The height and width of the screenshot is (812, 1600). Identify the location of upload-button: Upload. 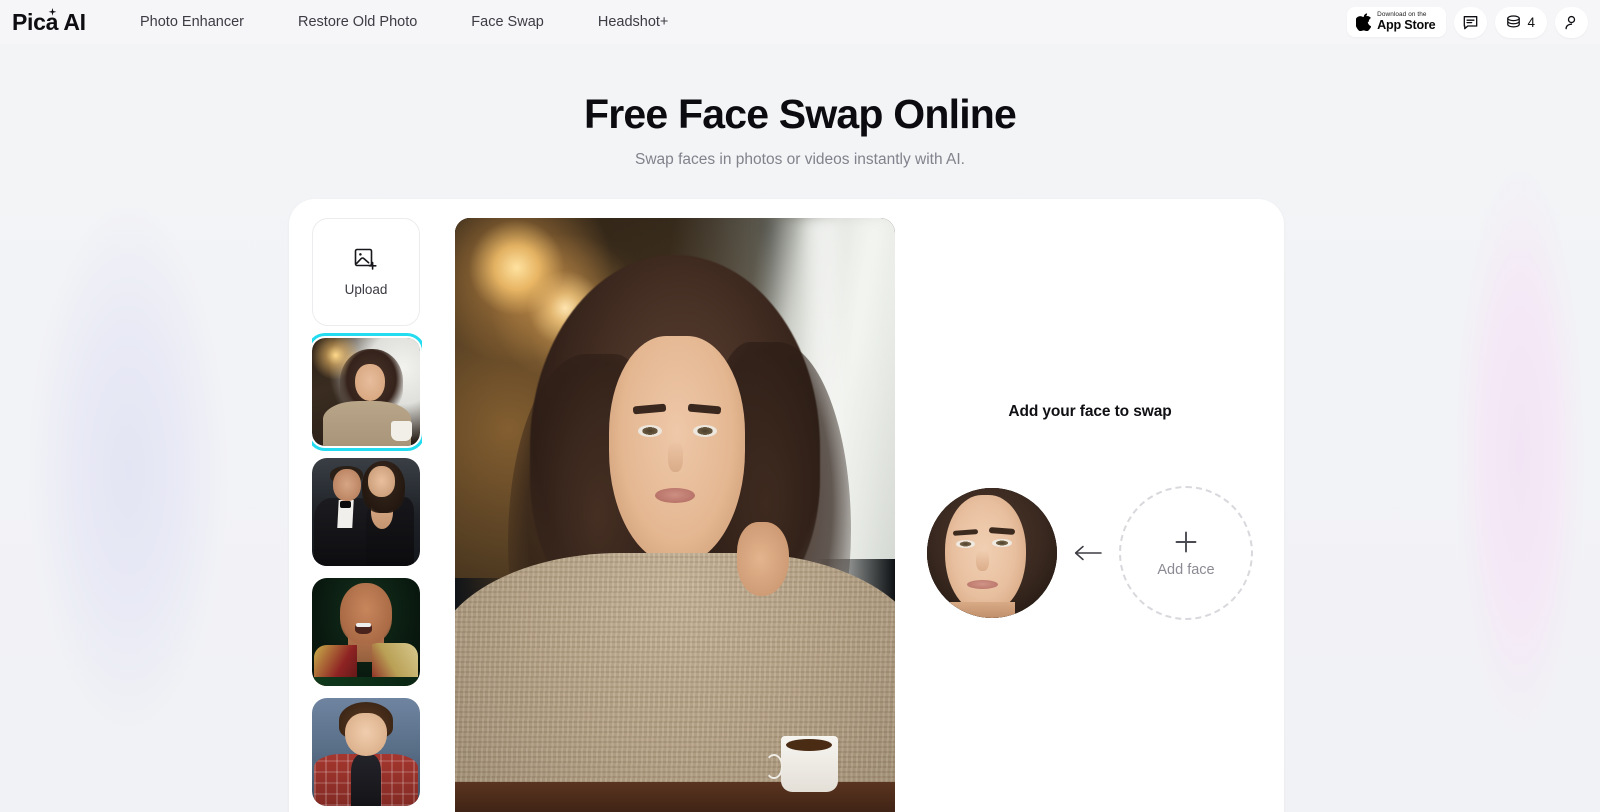
(366, 272).